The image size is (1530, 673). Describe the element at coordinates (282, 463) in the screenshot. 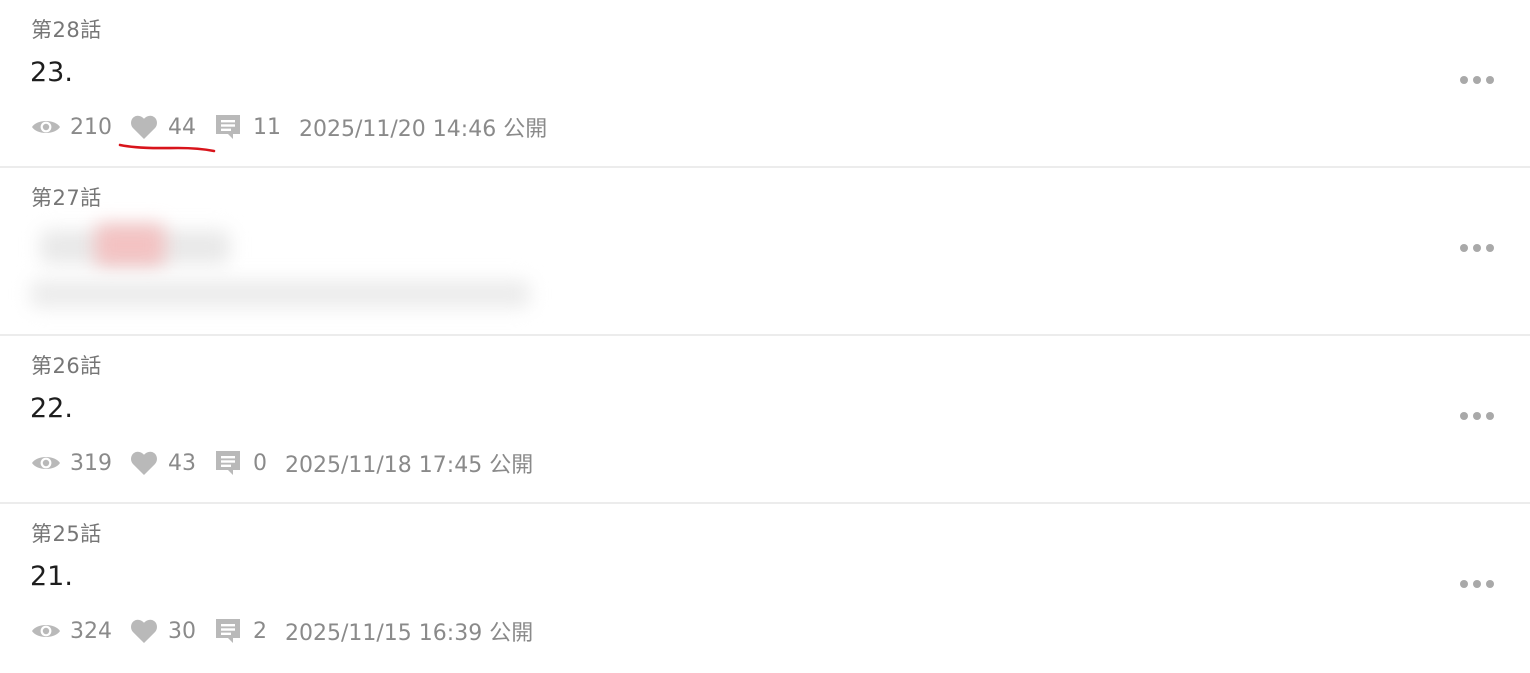

I see `episode-meta: 319 43 0 2025/11/18 17:45 公開` at that location.